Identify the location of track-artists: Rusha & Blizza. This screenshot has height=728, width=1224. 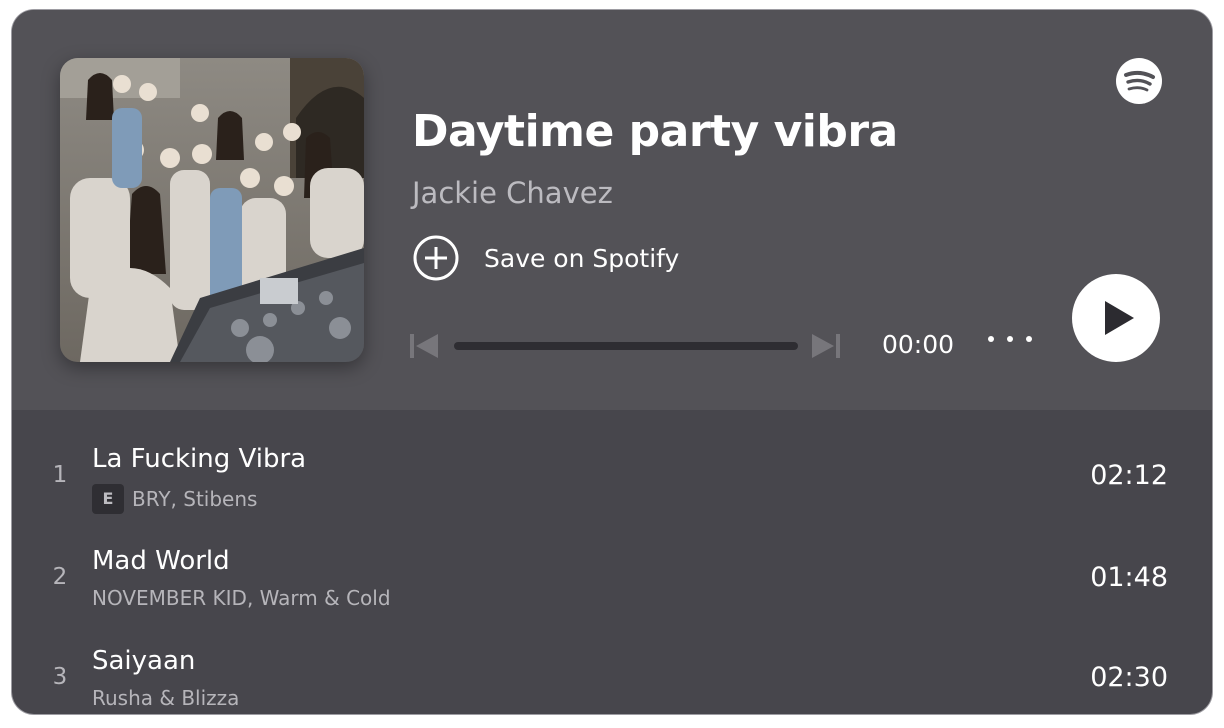
(166, 698).